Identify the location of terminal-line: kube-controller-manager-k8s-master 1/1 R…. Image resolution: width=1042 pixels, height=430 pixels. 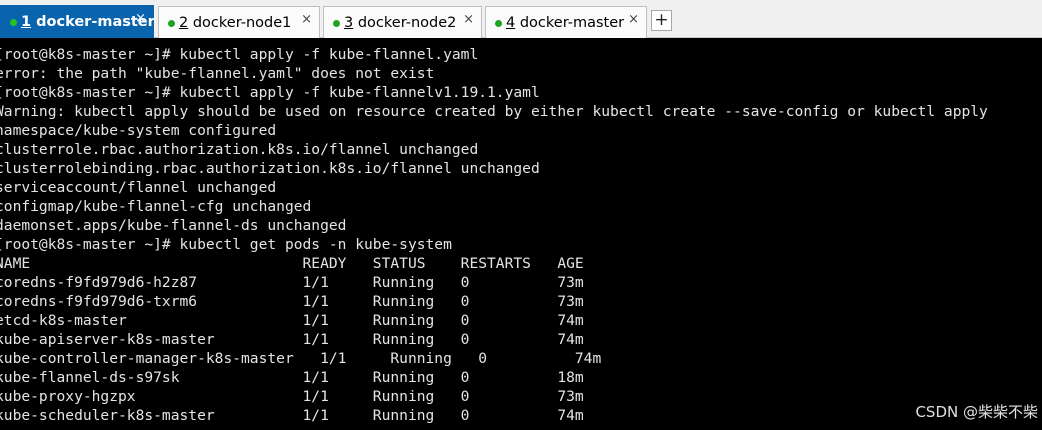
(301, 358).